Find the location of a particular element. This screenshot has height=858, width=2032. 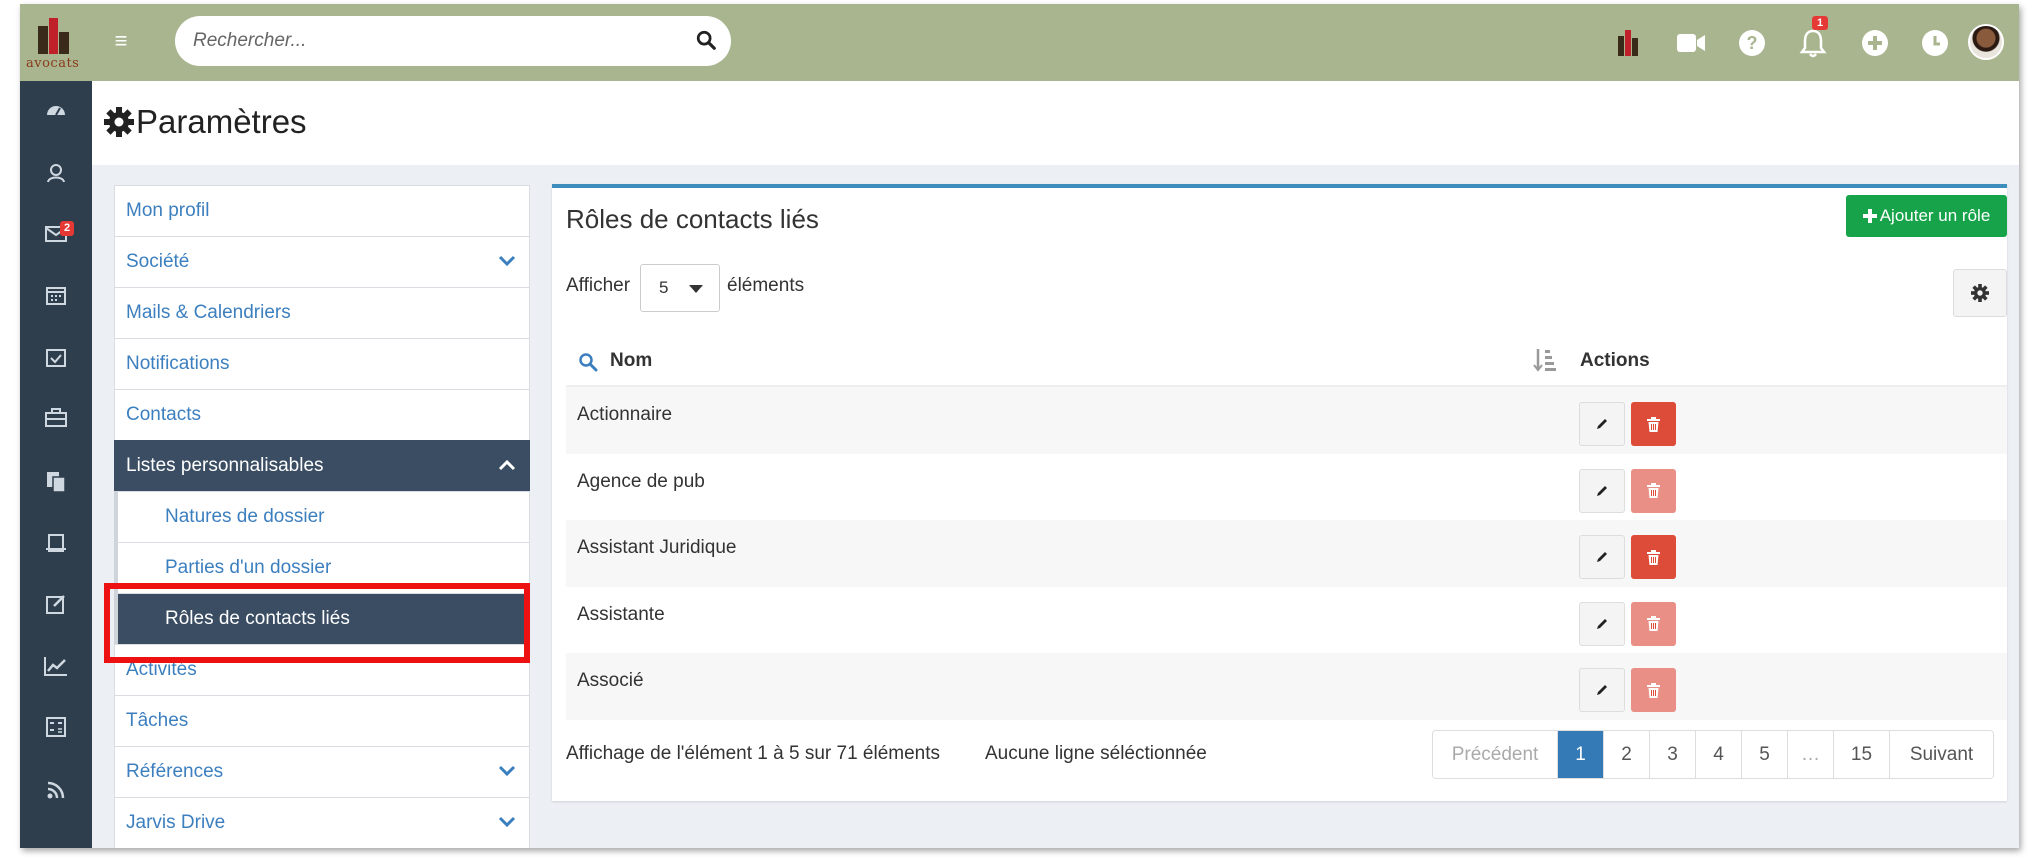

show-label: Afficher is located at coordinates (598, 285).